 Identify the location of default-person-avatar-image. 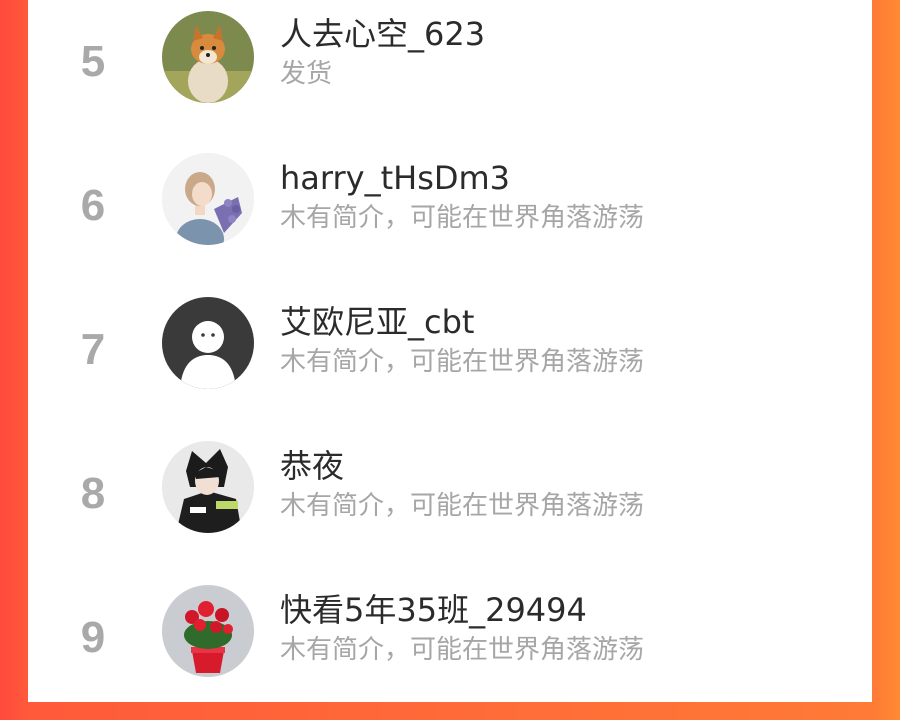
(208, 343).